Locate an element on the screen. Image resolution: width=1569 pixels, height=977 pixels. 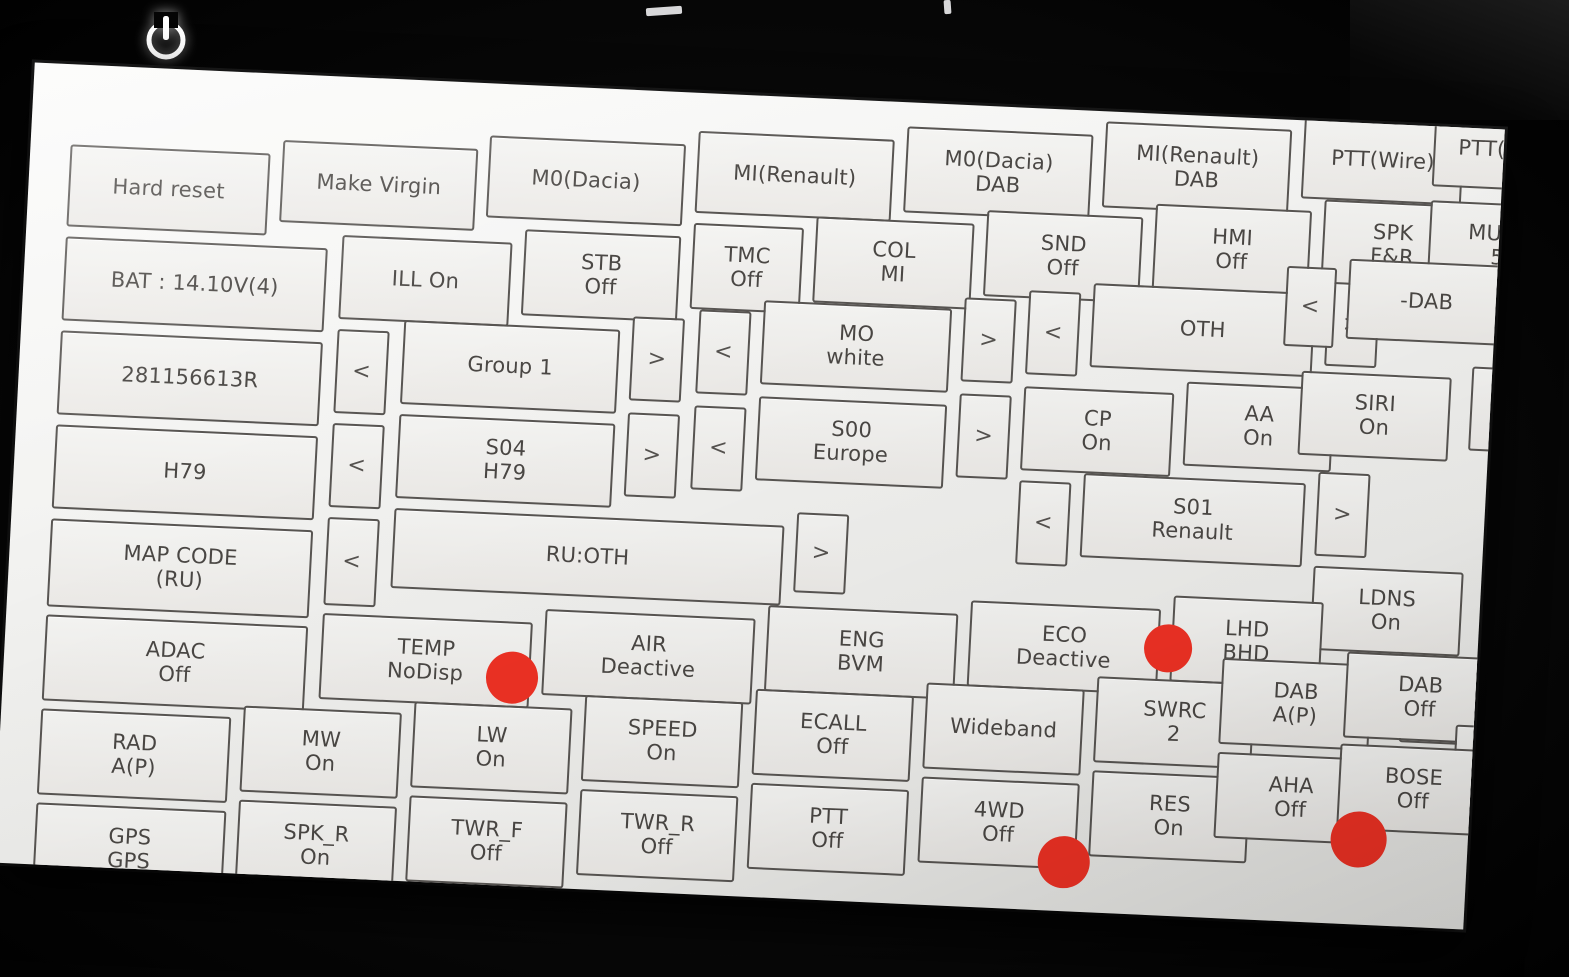
button-label-primary: TMC is located at coordinates (747, 255).